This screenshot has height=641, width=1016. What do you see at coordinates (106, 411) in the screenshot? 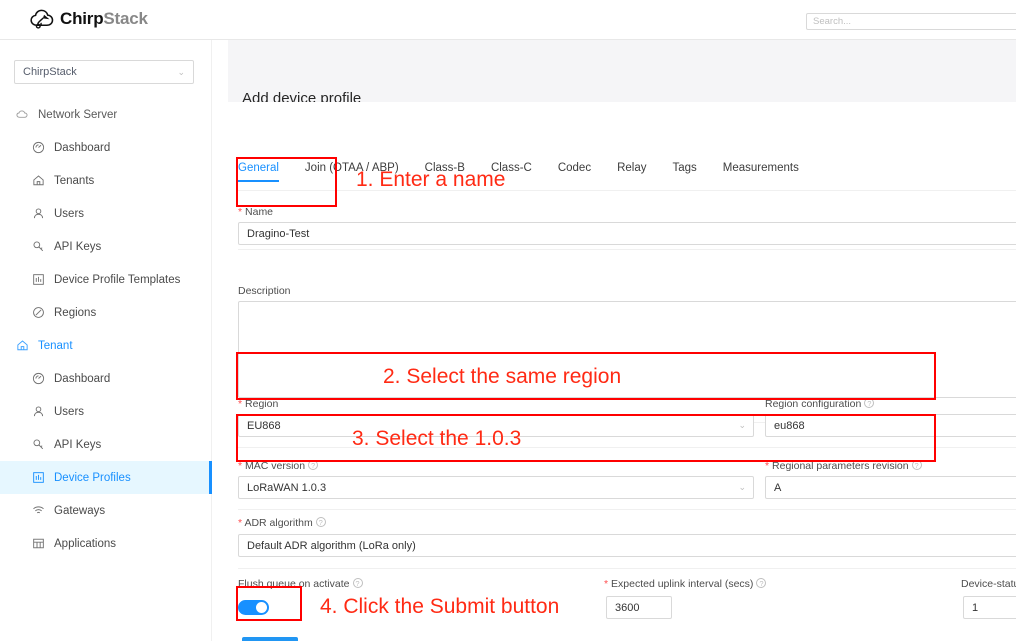
I see `sidebar-item-users-tenant: Users` at bounding box center [106, 411].